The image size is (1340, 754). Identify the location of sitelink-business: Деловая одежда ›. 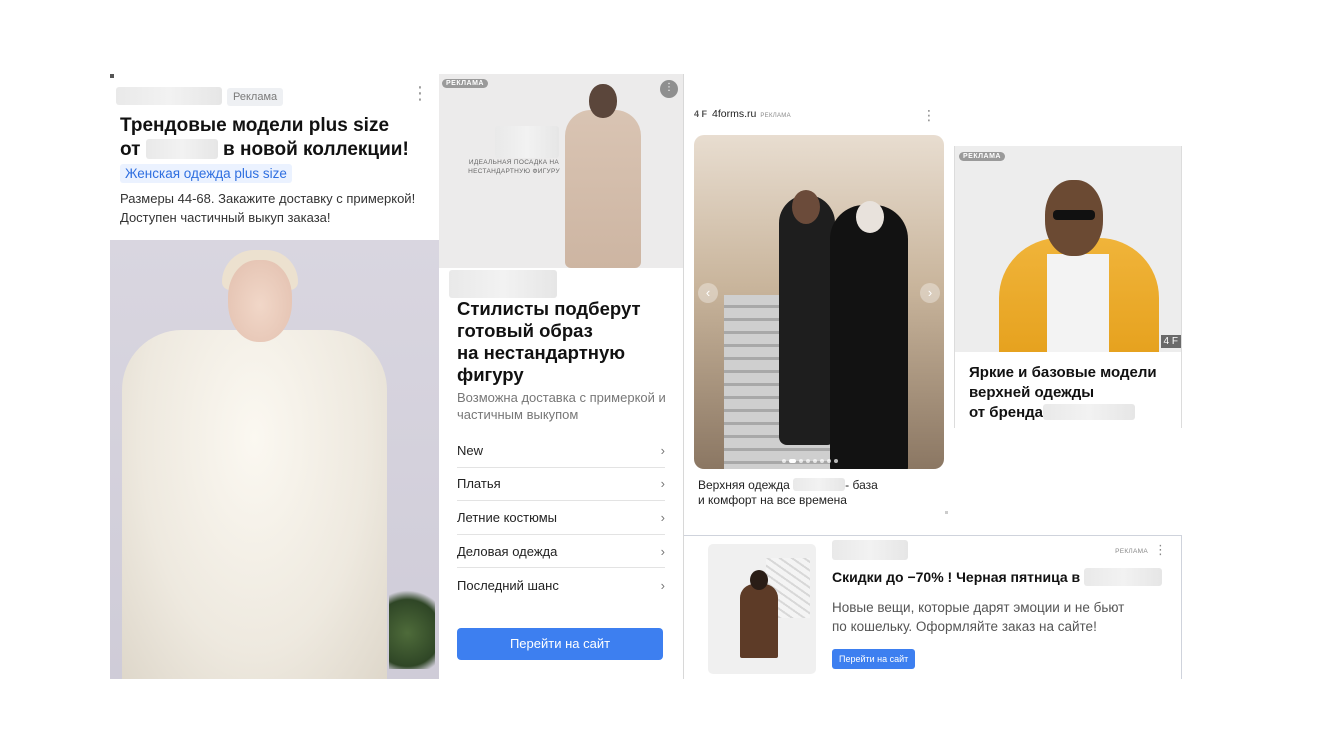
(561, 552).